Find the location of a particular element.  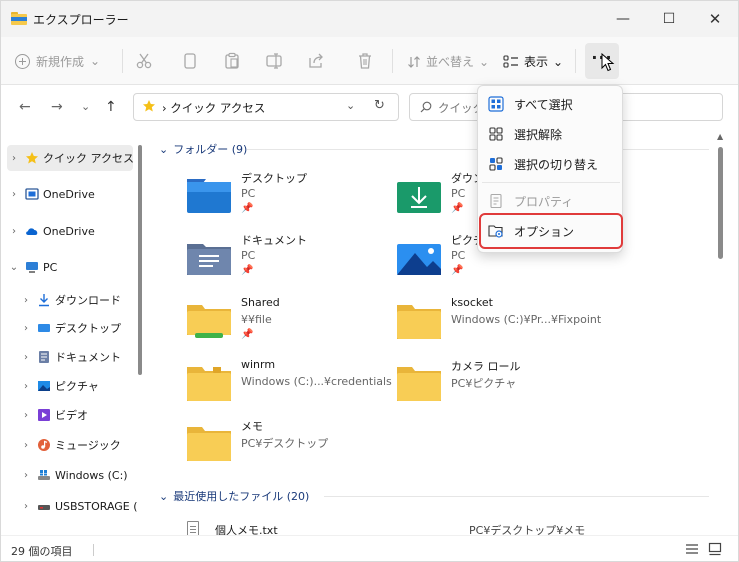

folders-group-header: ⌄ フォルダー (9) is located at coordinates (203, 149).